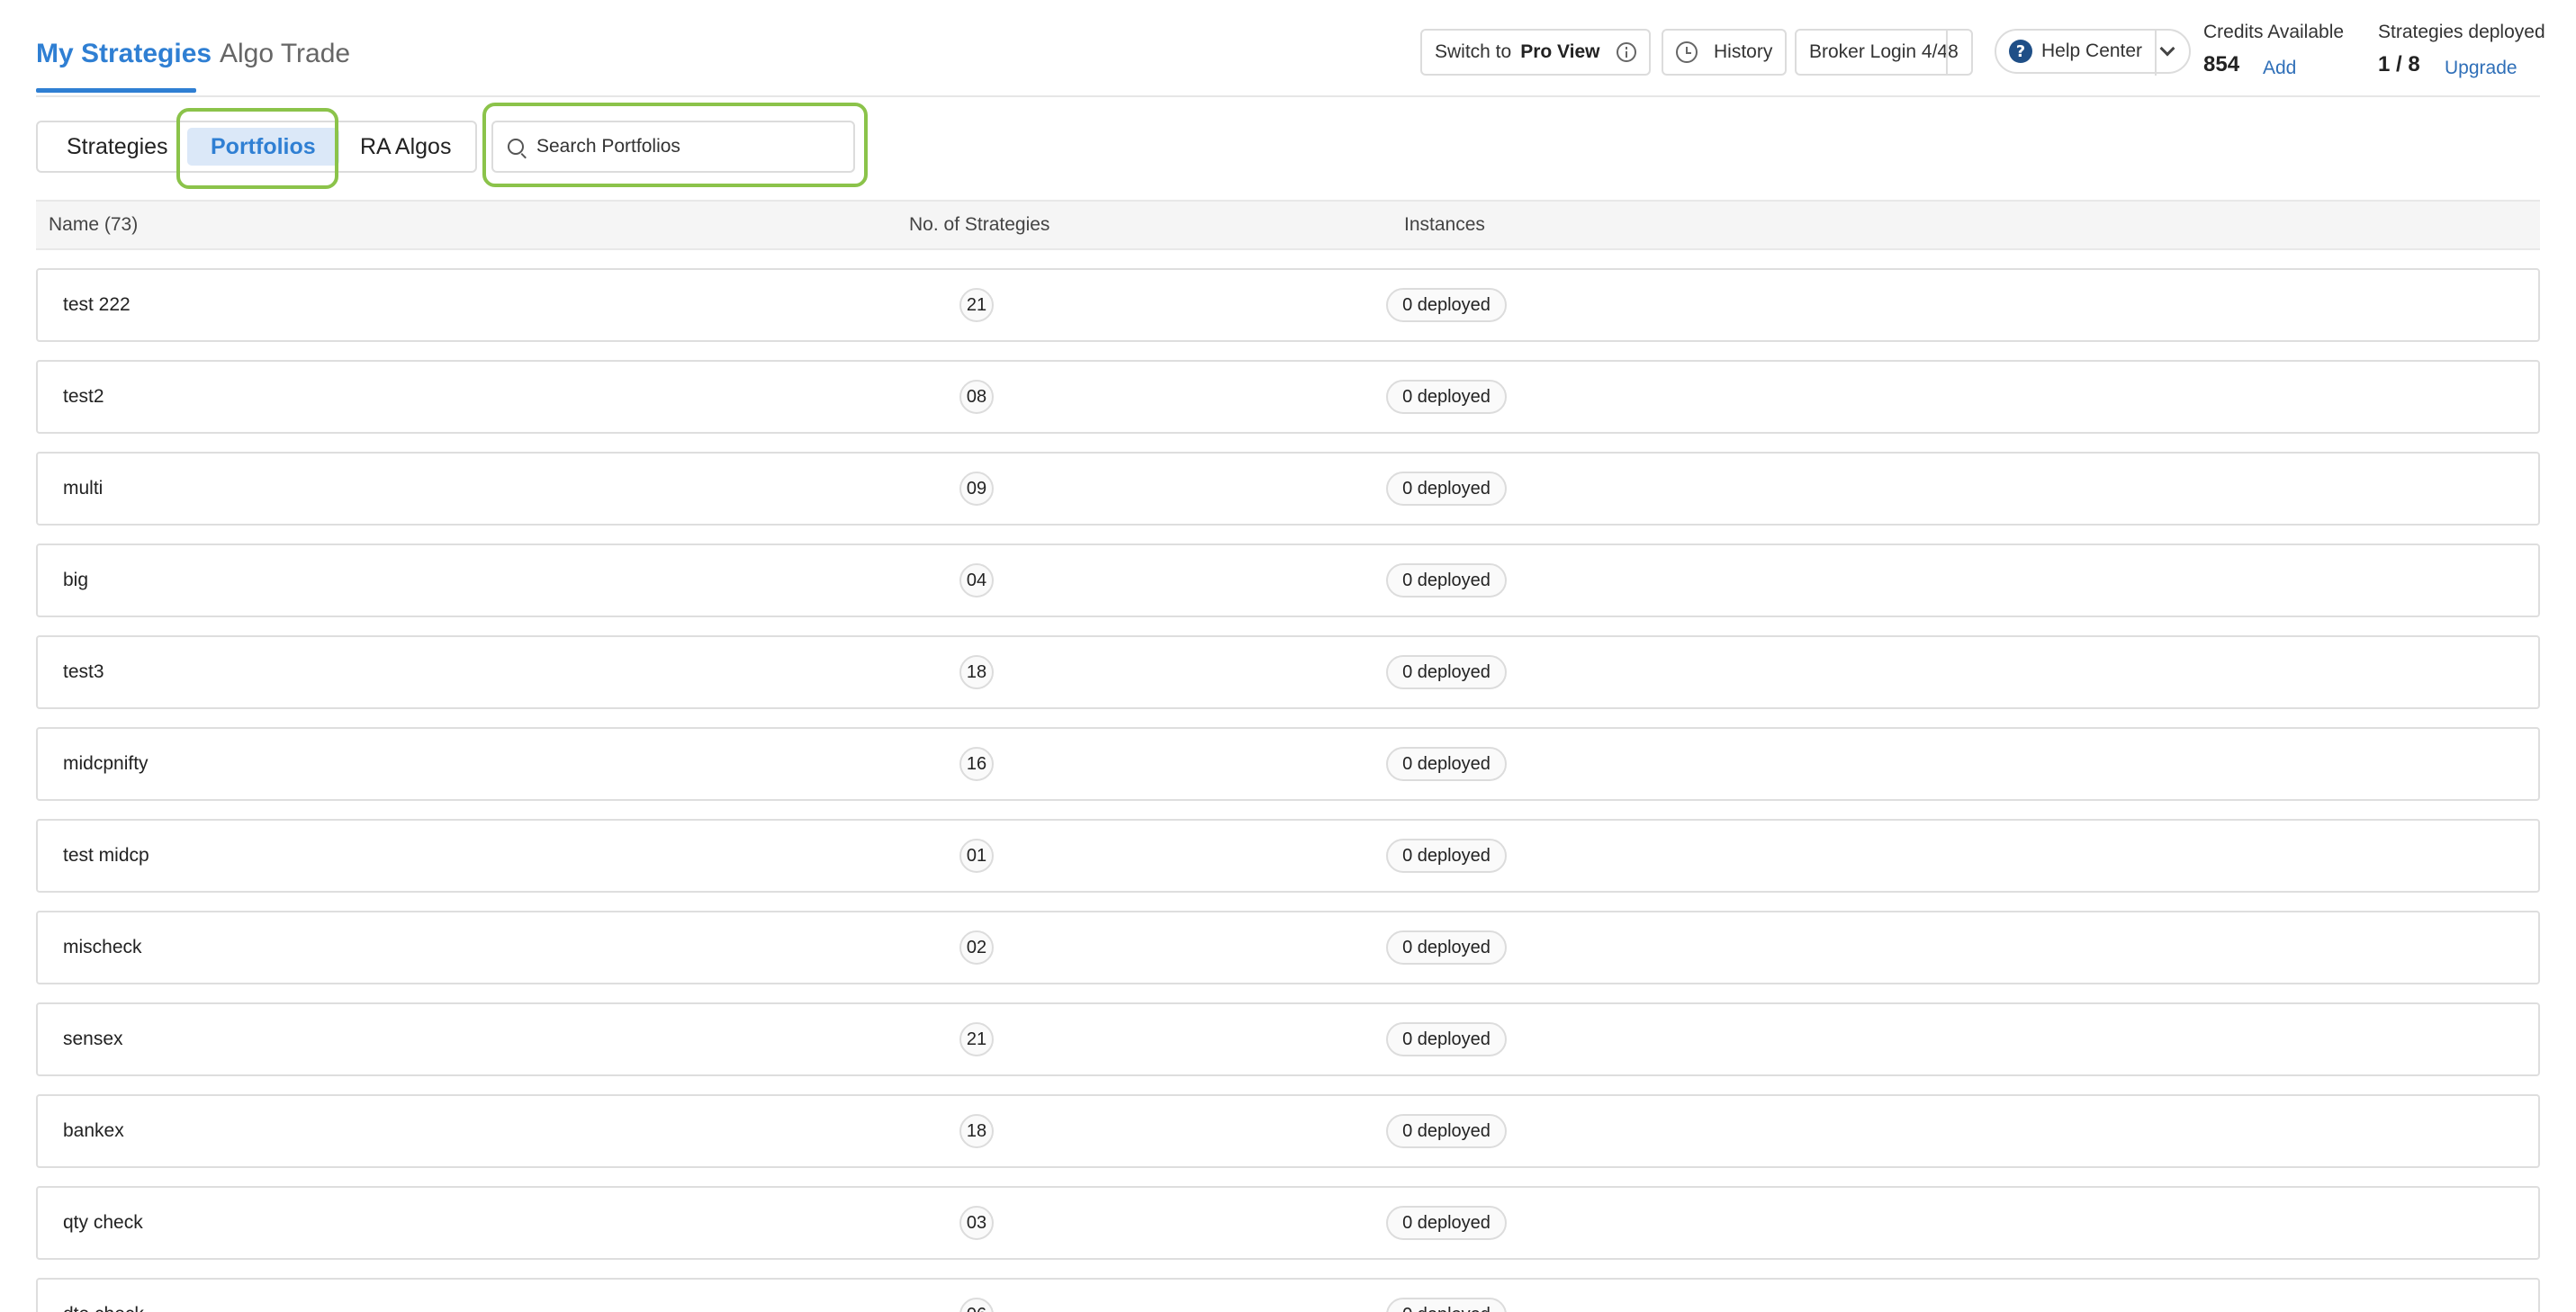 The height and width of the screenshot is (1312, 2576). What do you see at coordinates (83, 671) in the screenshot?
I see `portfolio-name: test3` at bounding box center [83, 671].